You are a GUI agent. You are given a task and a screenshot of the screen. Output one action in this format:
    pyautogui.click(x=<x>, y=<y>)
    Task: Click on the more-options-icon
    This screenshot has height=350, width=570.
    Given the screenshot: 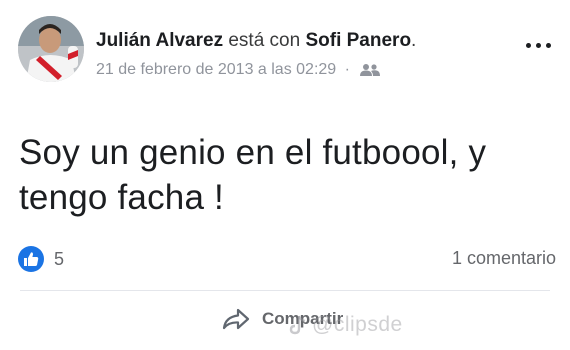 What is the action you would take?
    pyautogui.click(x=540, y=45)
    